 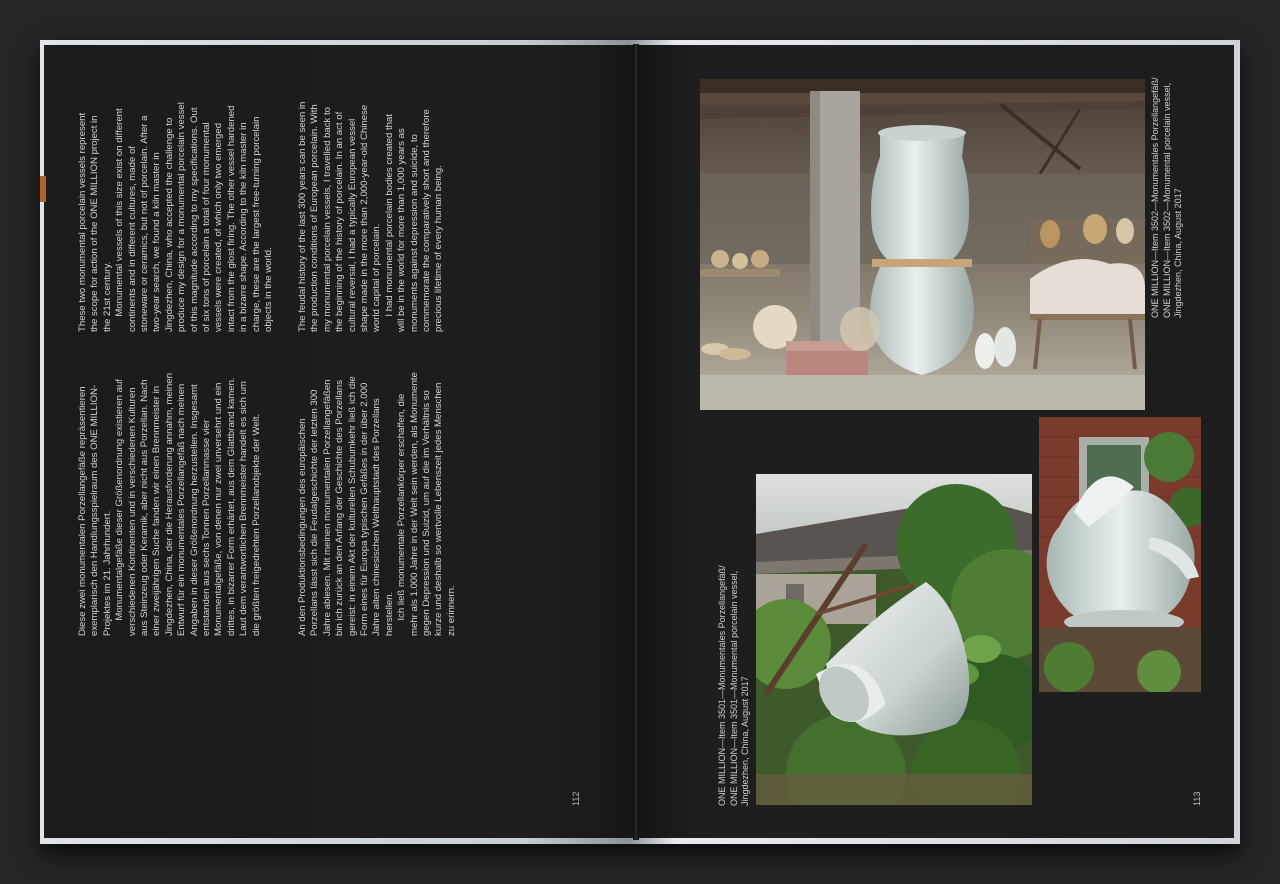 I want to click on photo-workshop-vessels, so click(x=922, y=244).